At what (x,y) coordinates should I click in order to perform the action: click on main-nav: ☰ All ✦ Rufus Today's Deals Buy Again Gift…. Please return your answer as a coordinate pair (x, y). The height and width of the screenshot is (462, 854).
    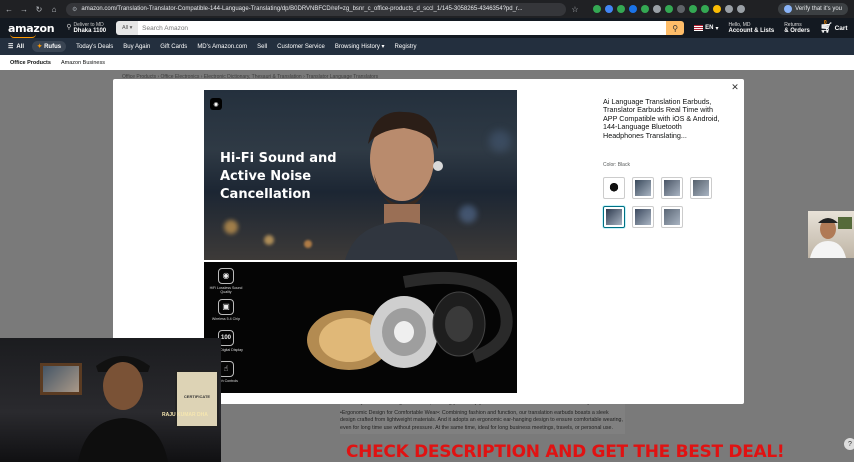
    Looking at the image, I should click on (427, 46).